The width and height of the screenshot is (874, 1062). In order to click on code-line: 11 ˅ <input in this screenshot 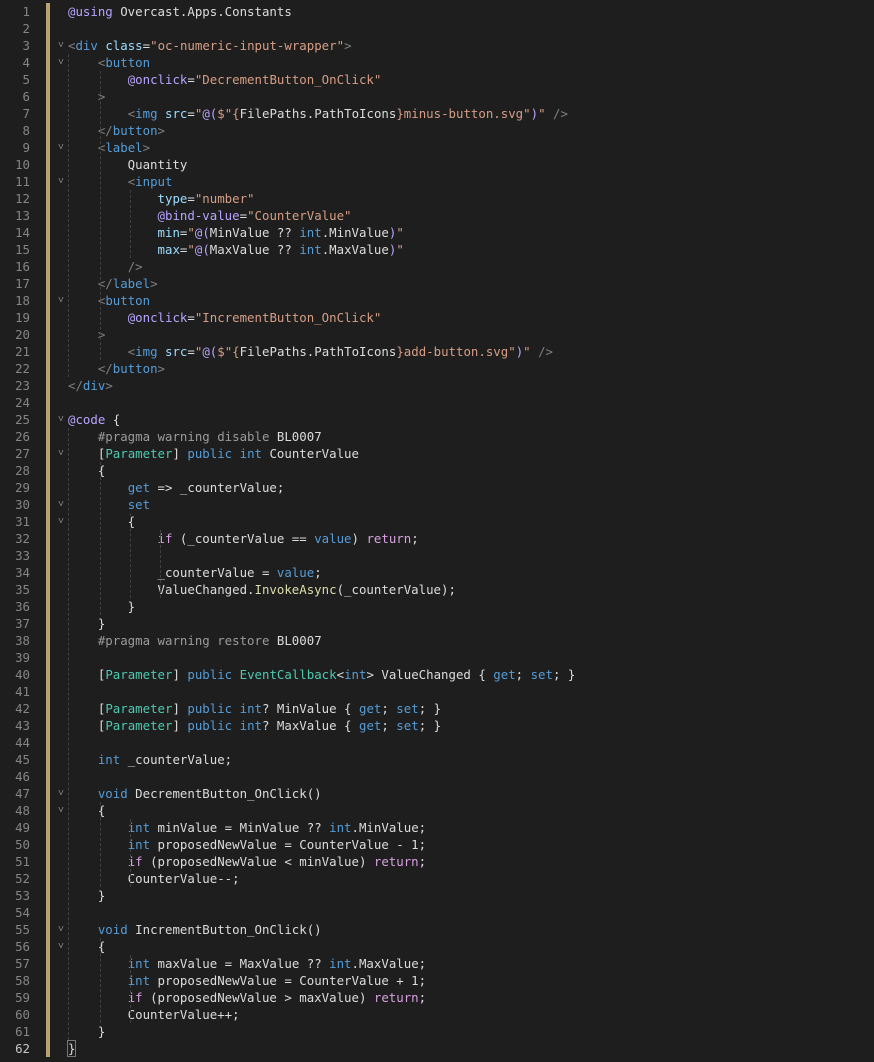, I will do `click(437, 181)`.